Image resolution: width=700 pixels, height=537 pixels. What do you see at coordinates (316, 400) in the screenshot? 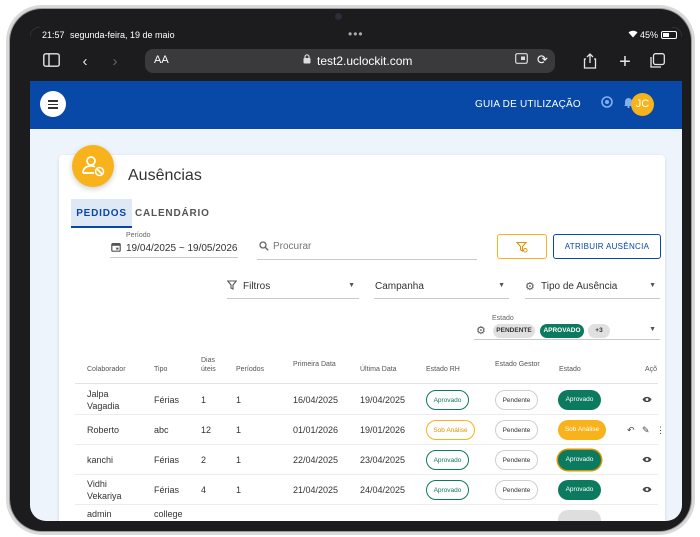
I see `cell-primeira-data: 16/04/2025` at bounding box center [316, 400].